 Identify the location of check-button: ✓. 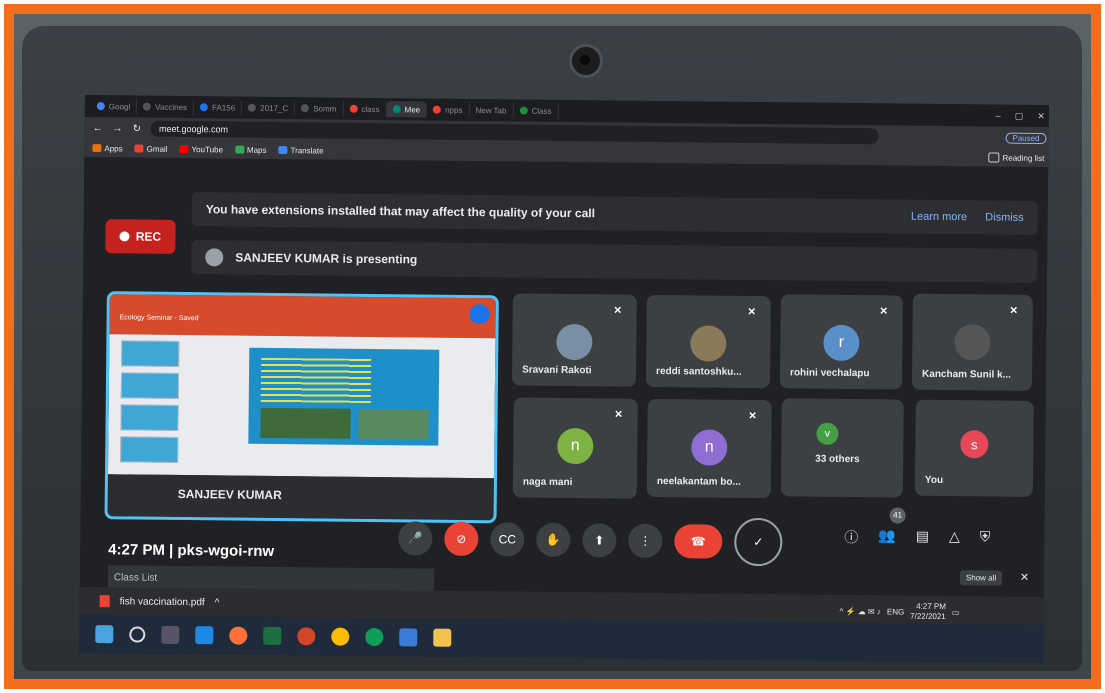
(758, 542).